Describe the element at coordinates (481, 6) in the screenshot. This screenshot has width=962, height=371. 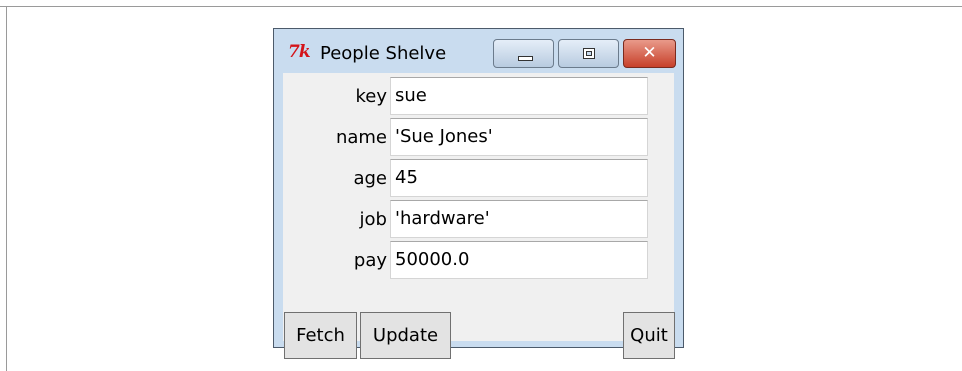
I see `page-border-top` at that location.